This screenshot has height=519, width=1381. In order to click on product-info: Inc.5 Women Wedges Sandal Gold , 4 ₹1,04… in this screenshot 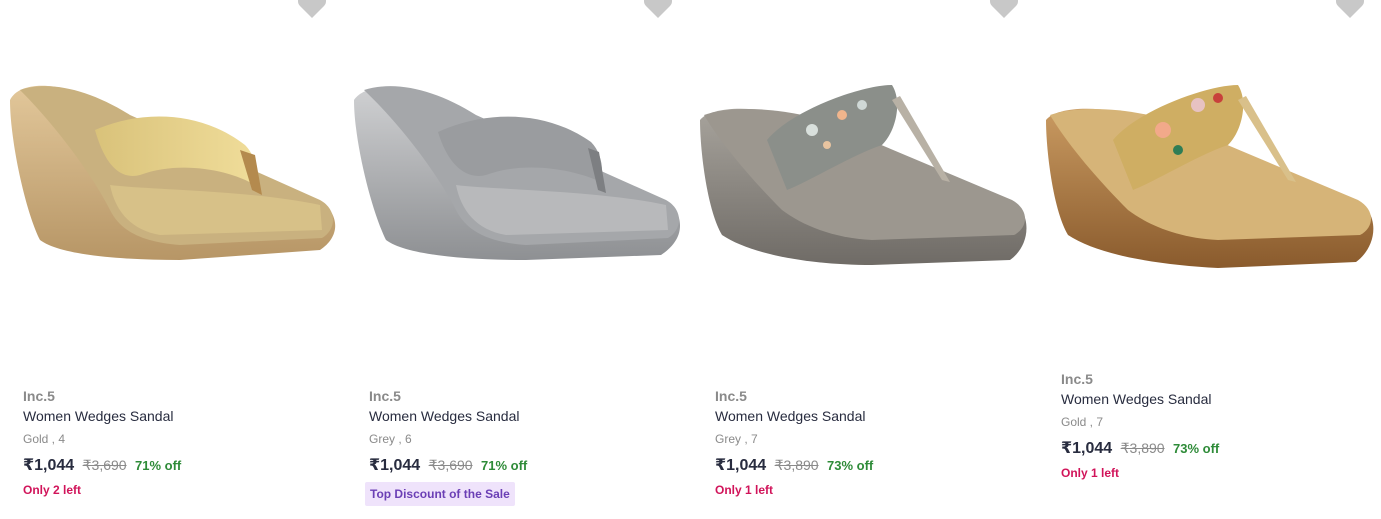, I will do `click(179, 443)`.